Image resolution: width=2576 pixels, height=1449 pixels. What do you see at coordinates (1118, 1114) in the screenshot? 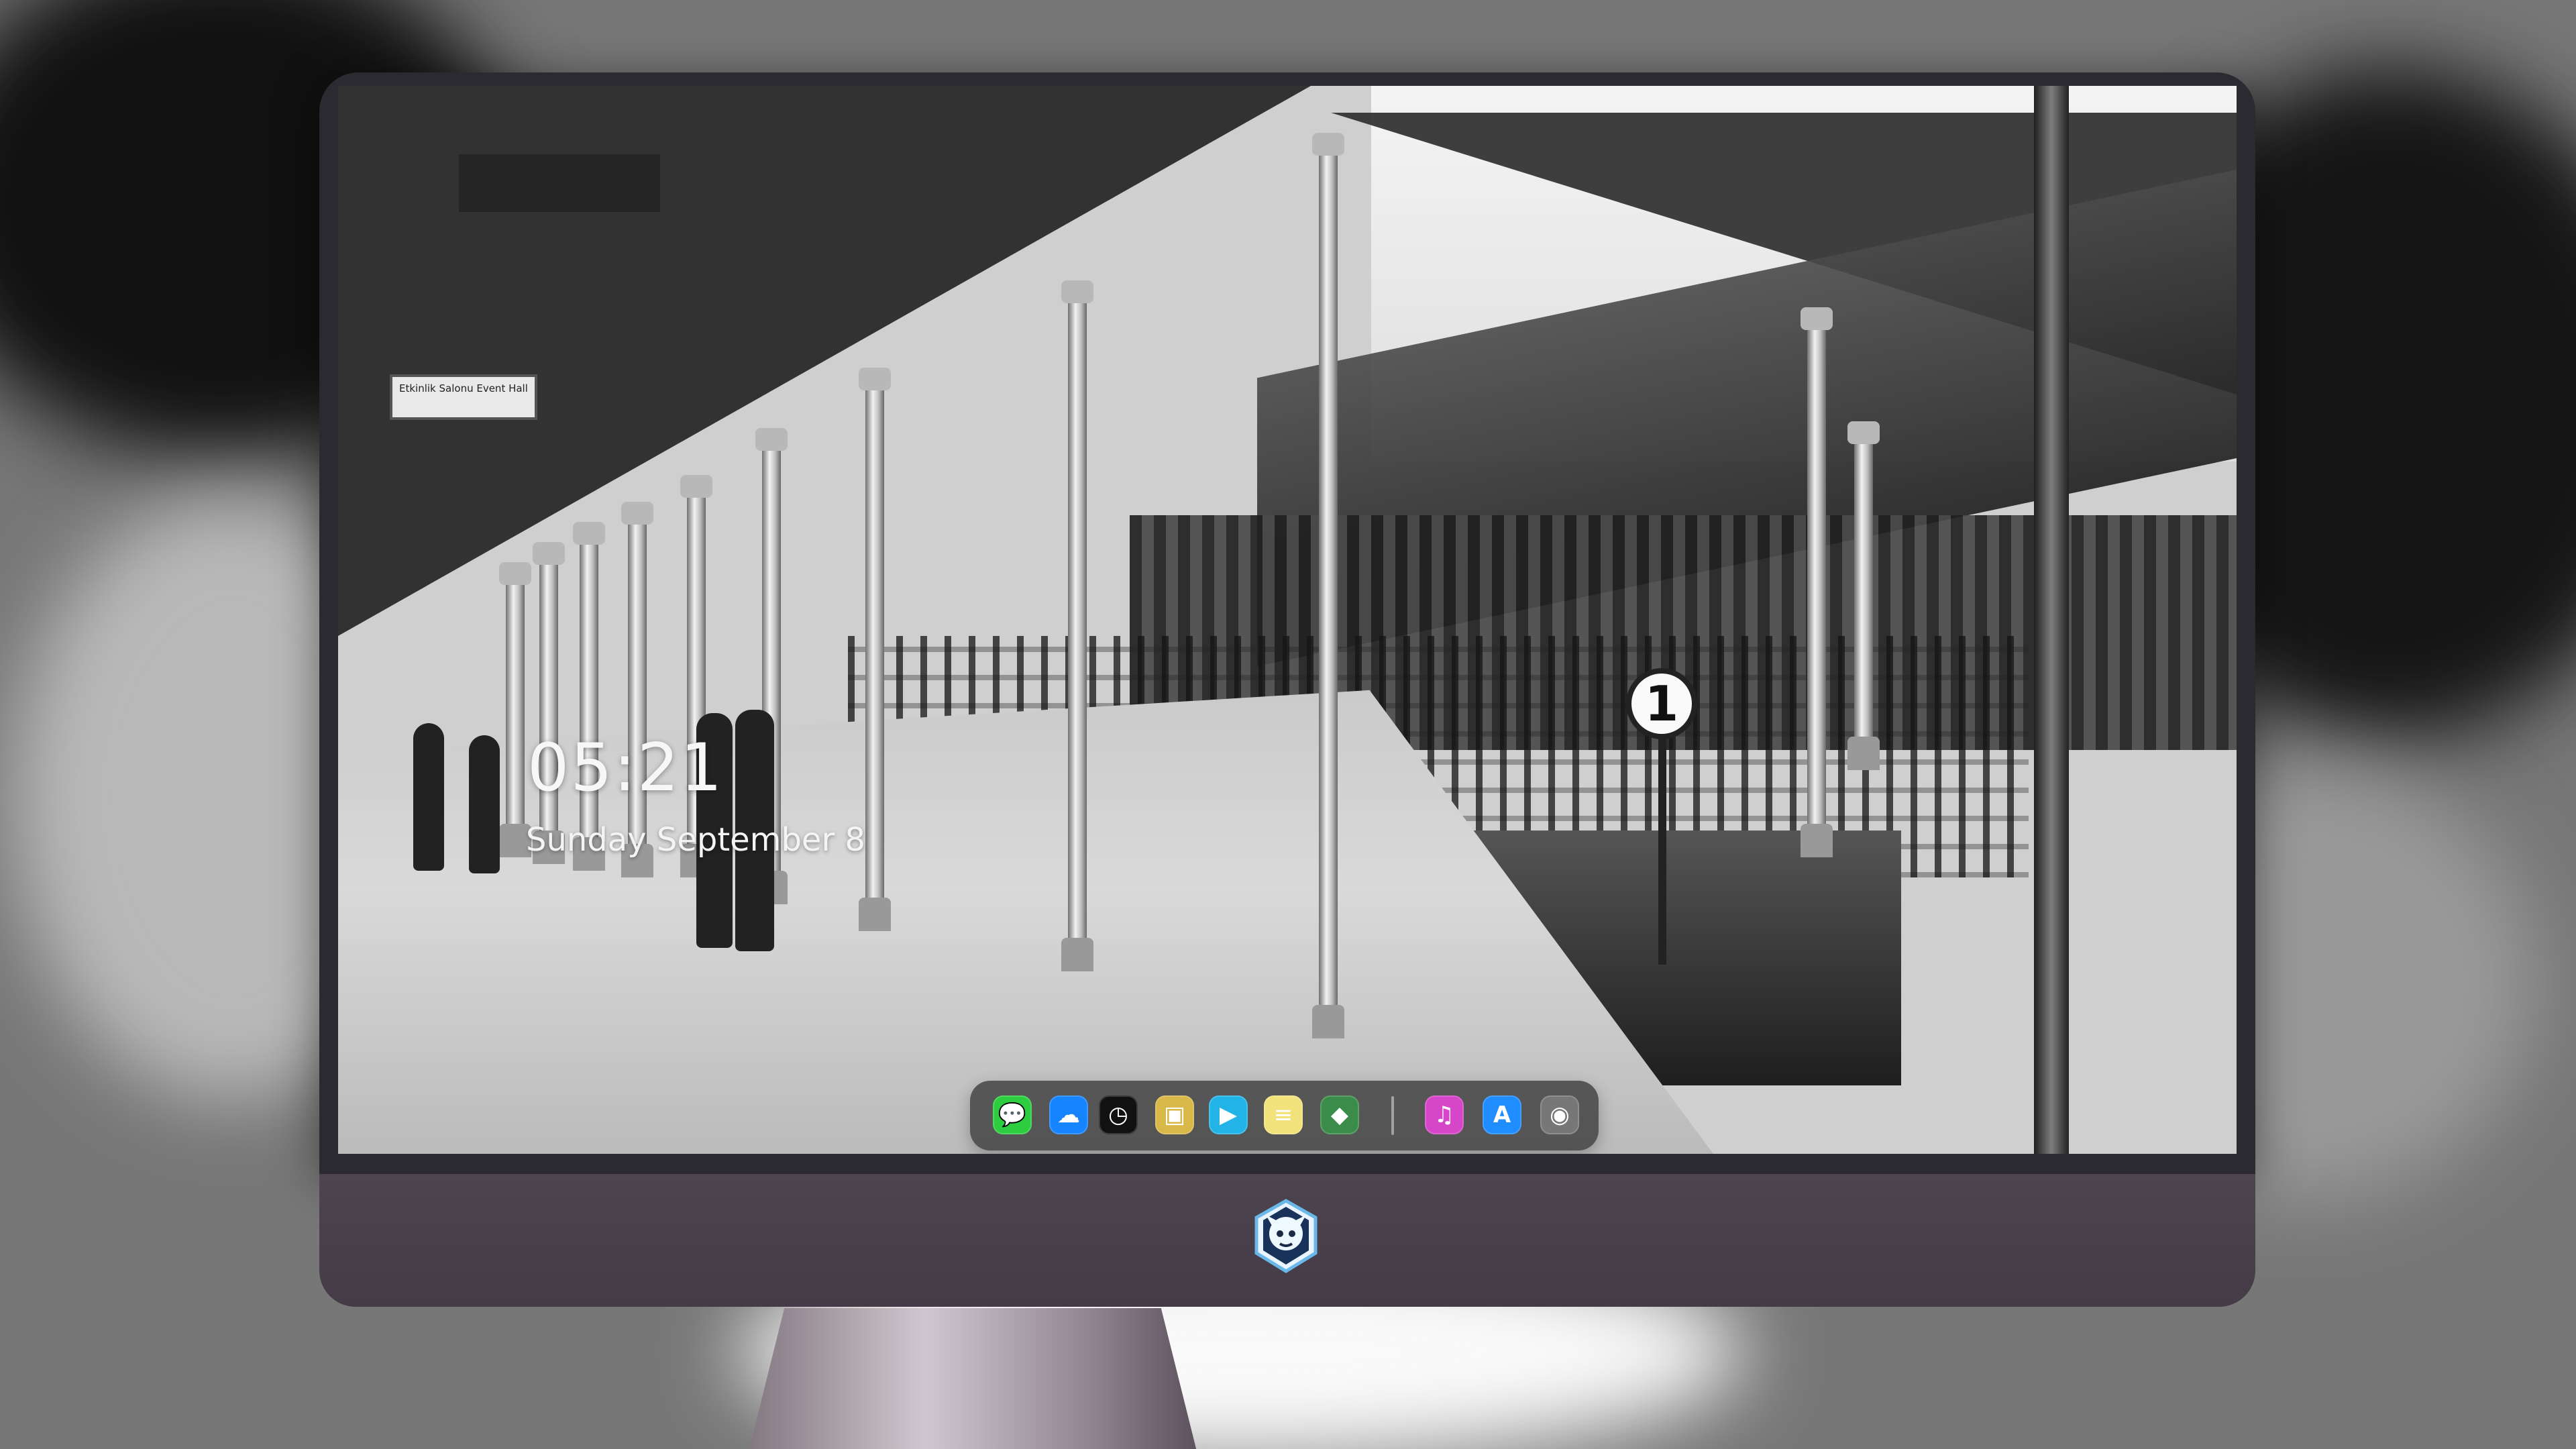
I see `clock-icon: ◷` at bounding box center [1118, 1114].